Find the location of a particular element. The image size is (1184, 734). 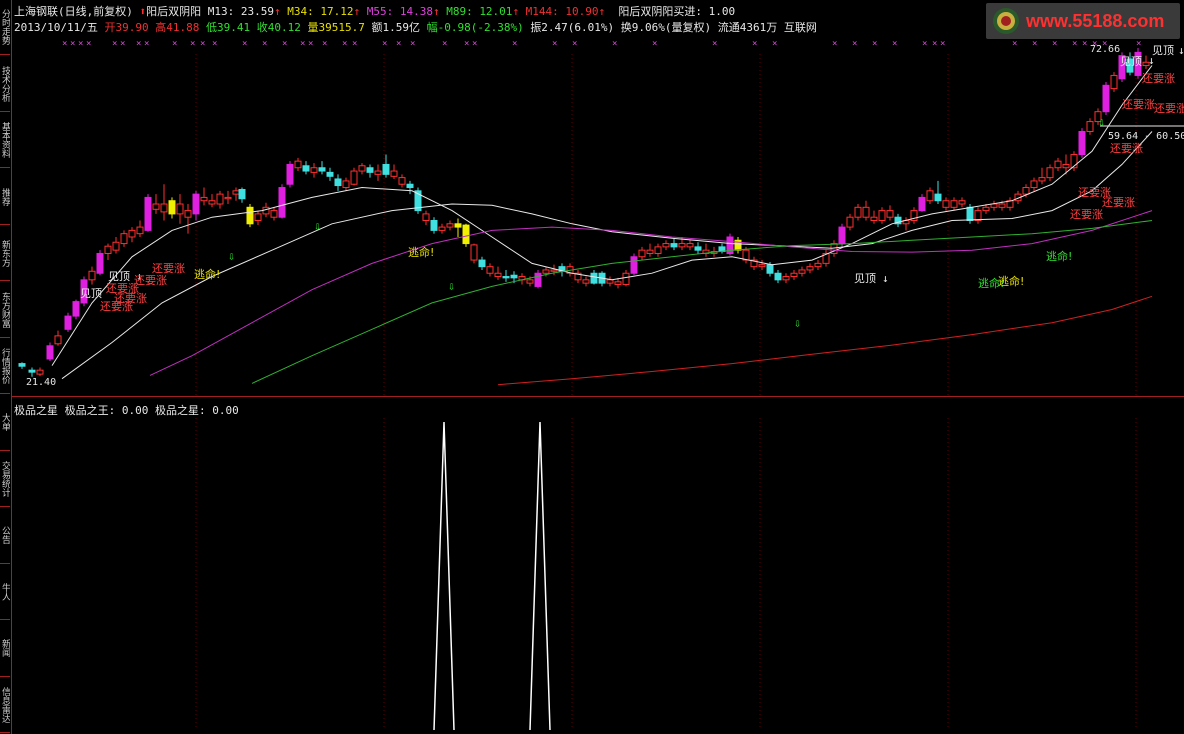

high-price: 高41.88 is located at coordinates (177, 27).